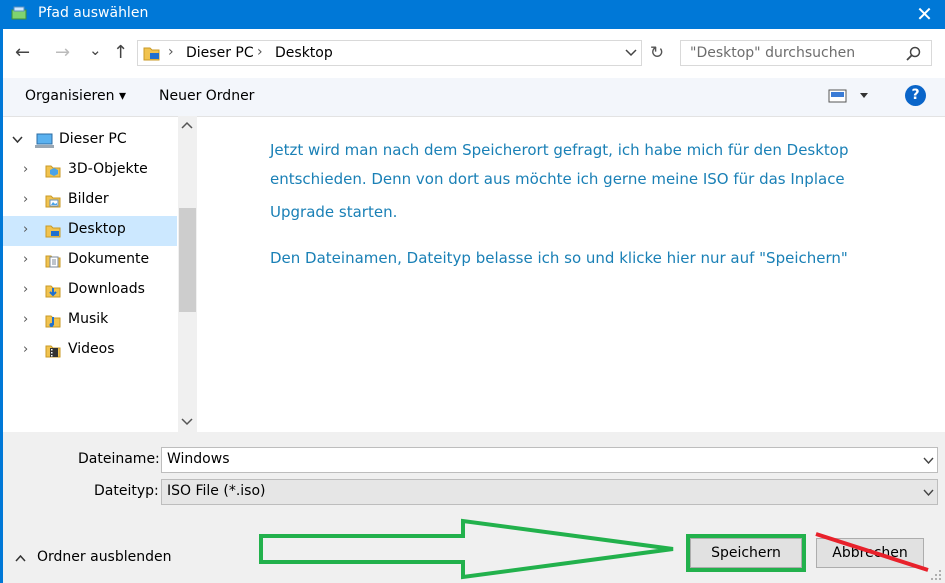  I want to click on hide-folders-toggle: Ordner ausblenden, so click(93, 559).